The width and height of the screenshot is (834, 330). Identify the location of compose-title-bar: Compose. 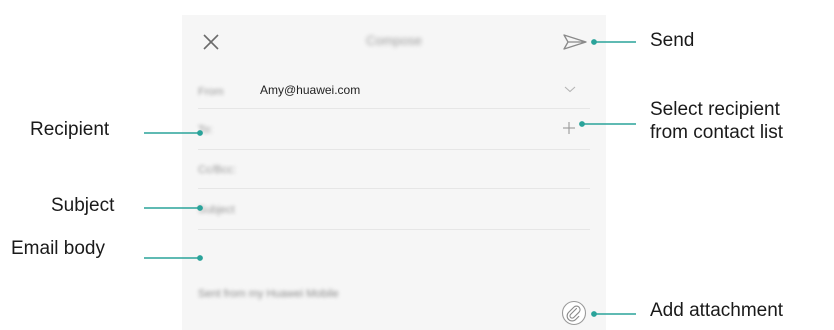
(394, 41).